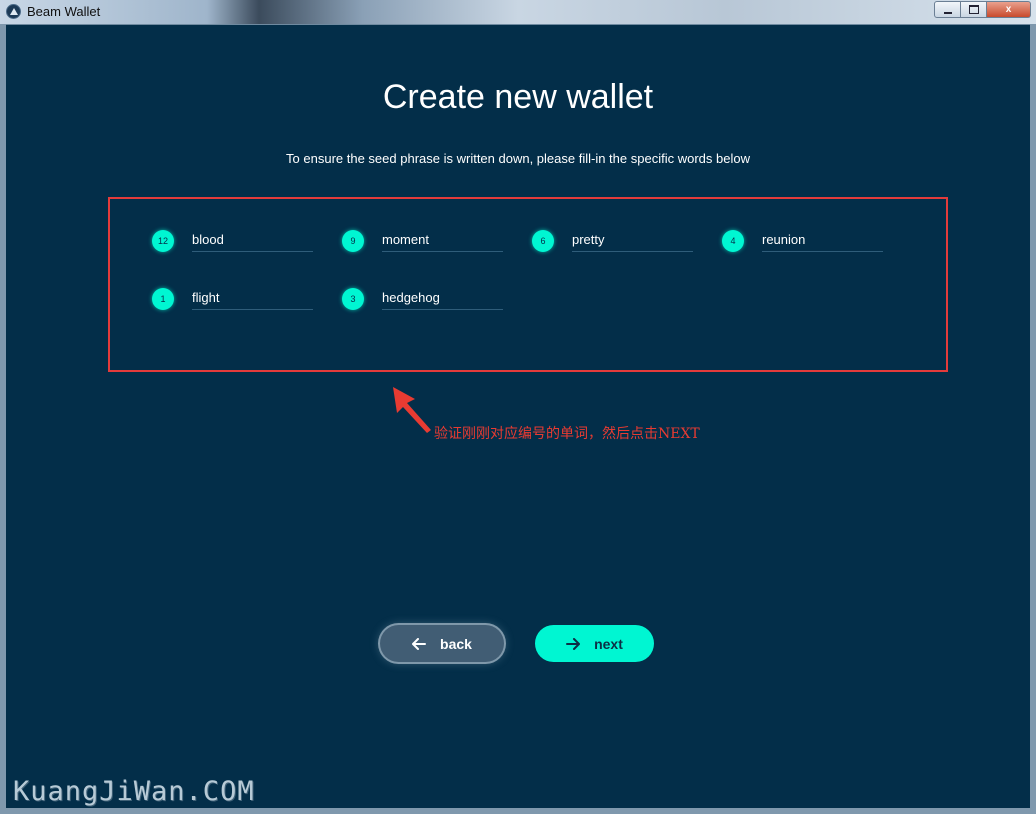 The height and width of the screenshot is (814, 1036). Describe the element at coordinates (353, 241) in the screenshot. I see `word-number-badge: 9` at that location.